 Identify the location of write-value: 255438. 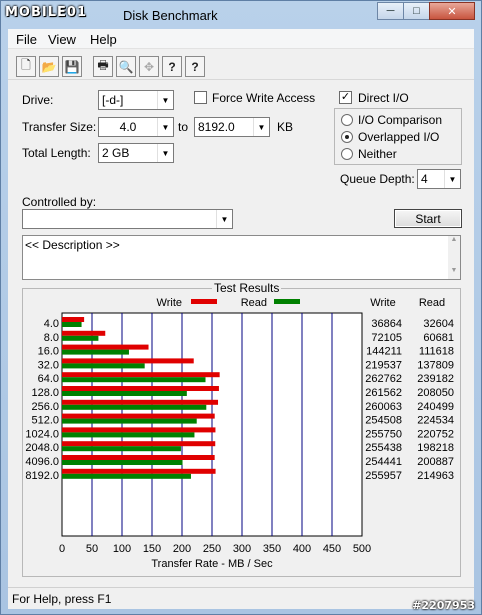
(383, 448).